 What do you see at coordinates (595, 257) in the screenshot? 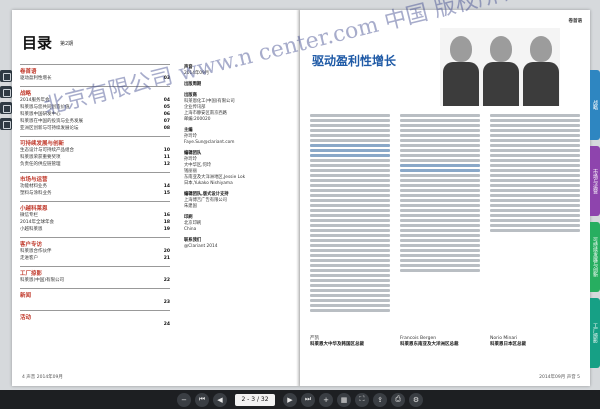
I see `index-tab: 可持续发展与创新` at bounding box center [595, 257].